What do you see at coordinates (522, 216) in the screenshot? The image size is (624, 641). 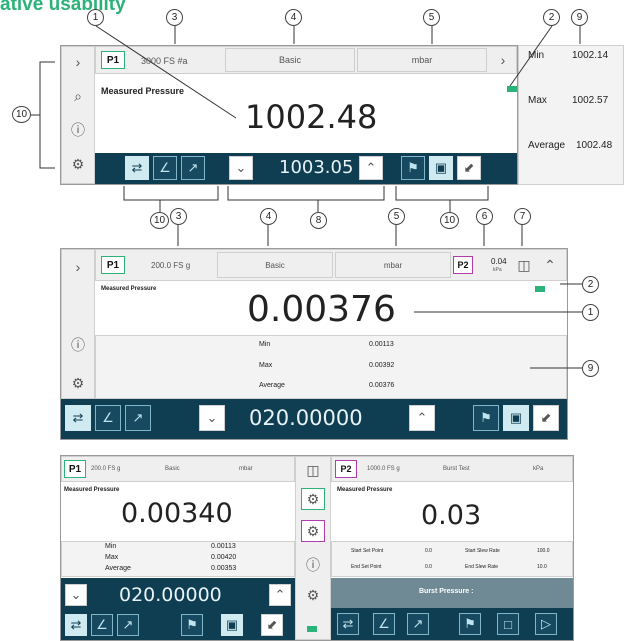 I see `callout-7: 7` at bounding box center [522, 216].